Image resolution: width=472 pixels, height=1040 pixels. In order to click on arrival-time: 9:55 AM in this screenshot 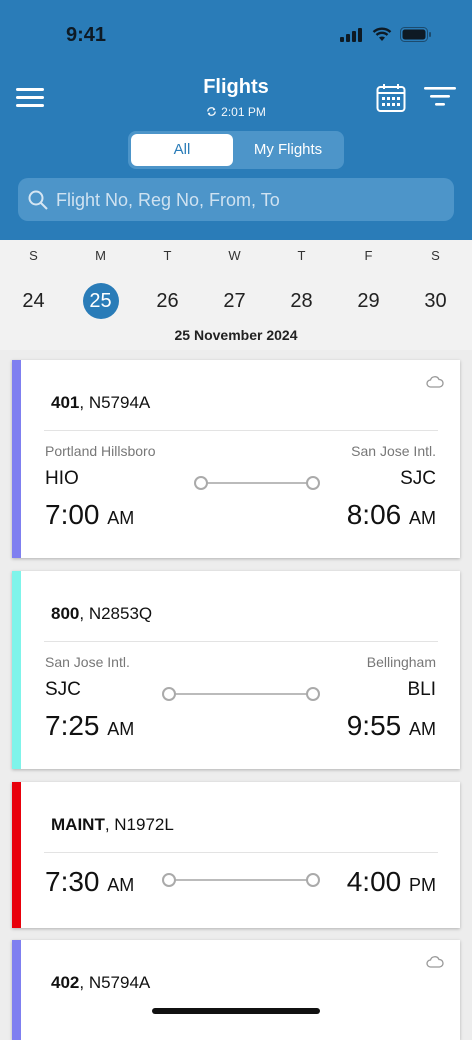, I will do `click(391, 726)`.